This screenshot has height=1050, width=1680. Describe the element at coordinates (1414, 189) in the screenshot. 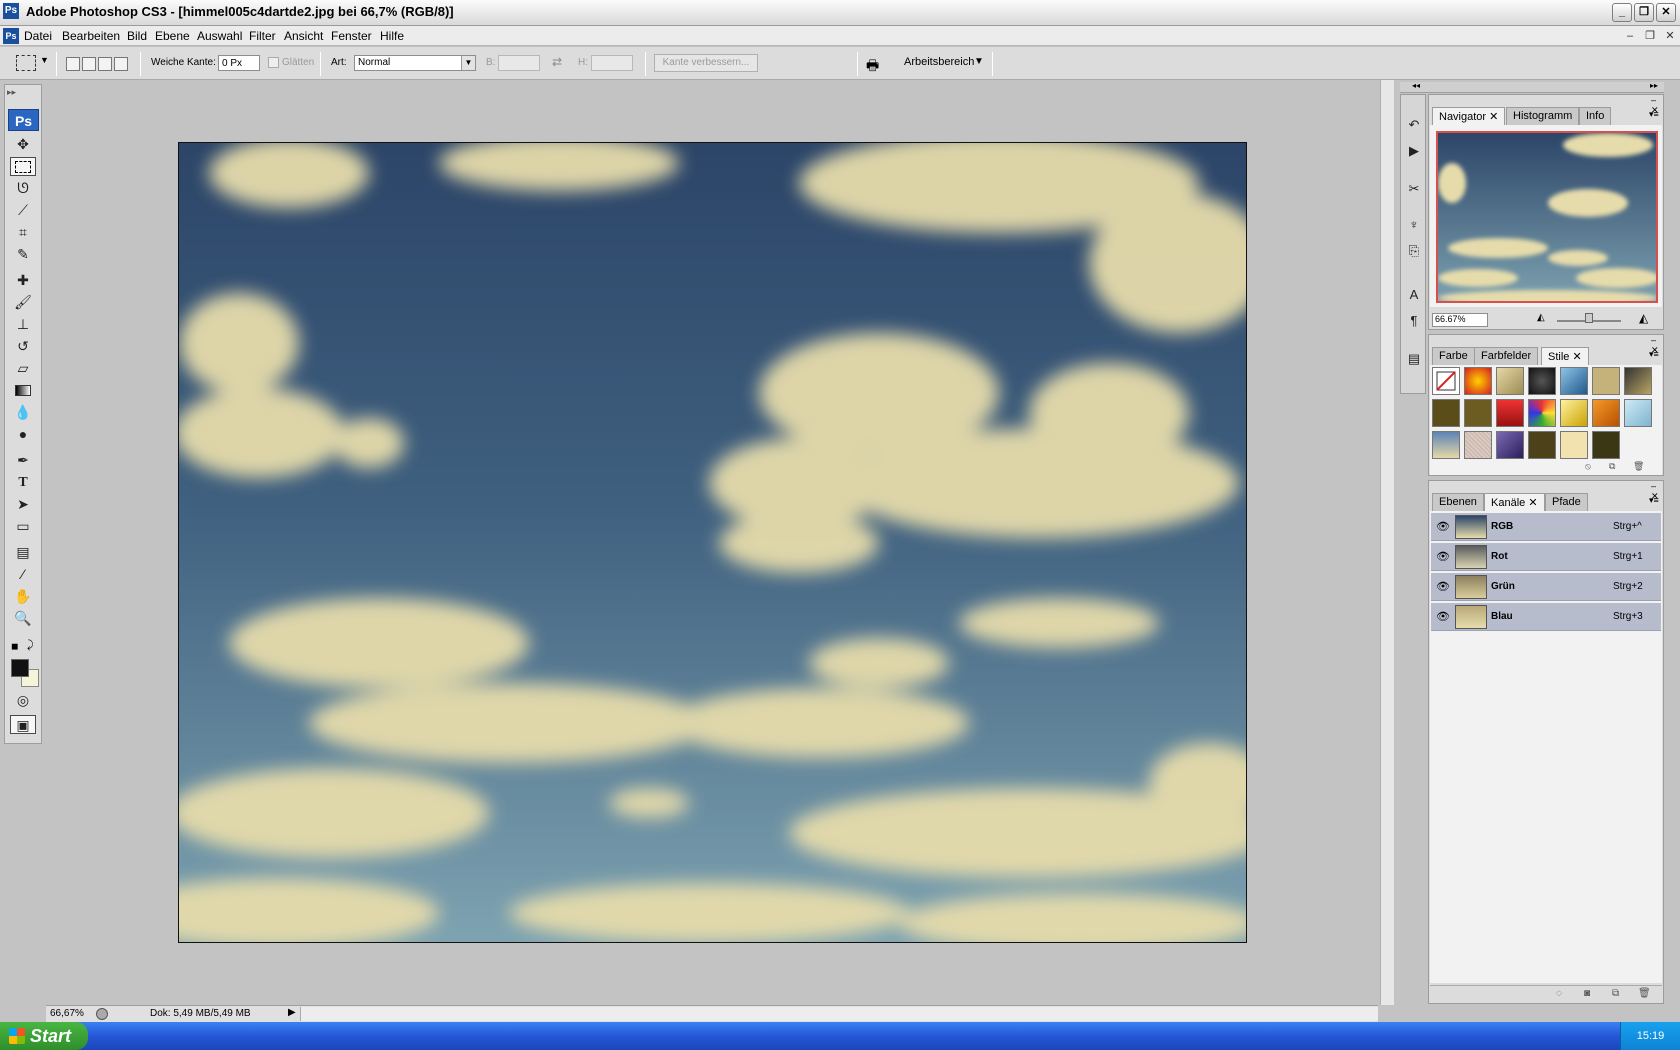

I see `tool-presets-icon: ✂` at that location.